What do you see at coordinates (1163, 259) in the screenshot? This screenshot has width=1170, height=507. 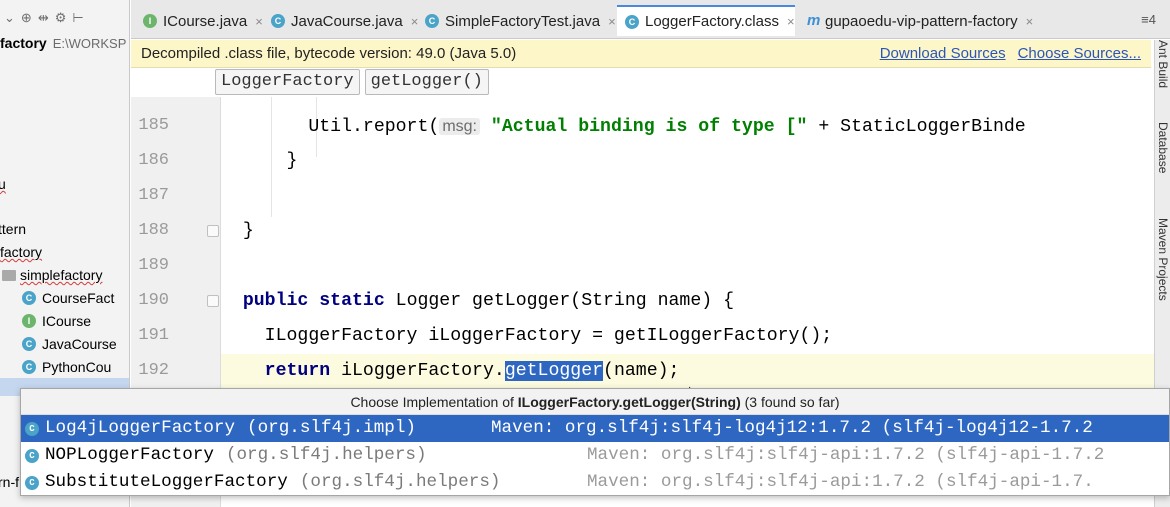 I see `tool-tab-maven-projects: Maven Projects` at bounding box center [1163, 259].